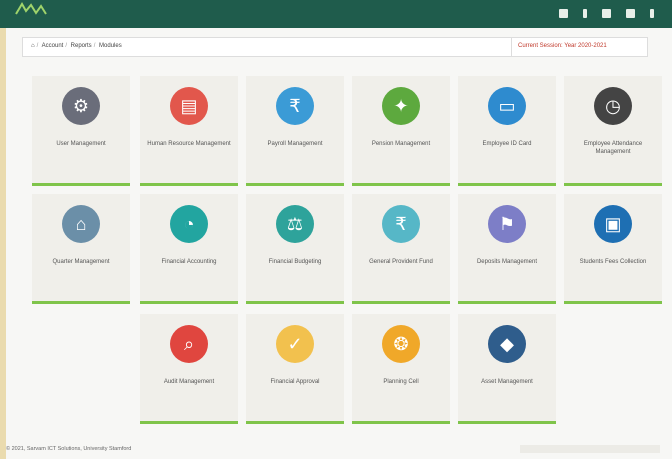  What do you see at coordinates (401, 144) in the screenshot?
I see `module-tile-label: Pension Management` at bounding box center [401, 144].